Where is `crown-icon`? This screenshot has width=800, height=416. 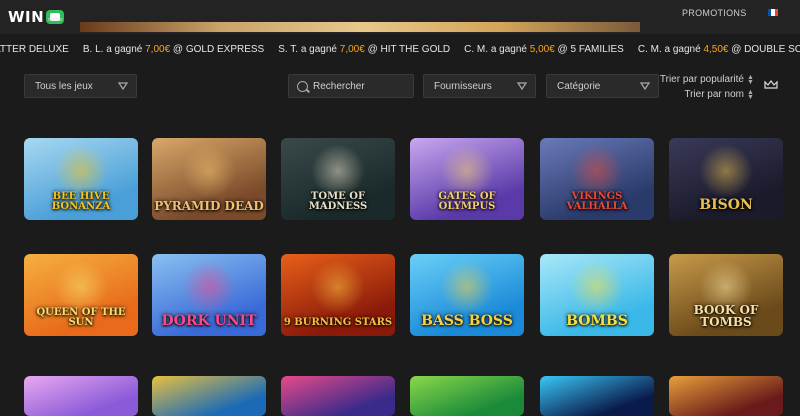
crown-icon is located at coordinates (771, 85).